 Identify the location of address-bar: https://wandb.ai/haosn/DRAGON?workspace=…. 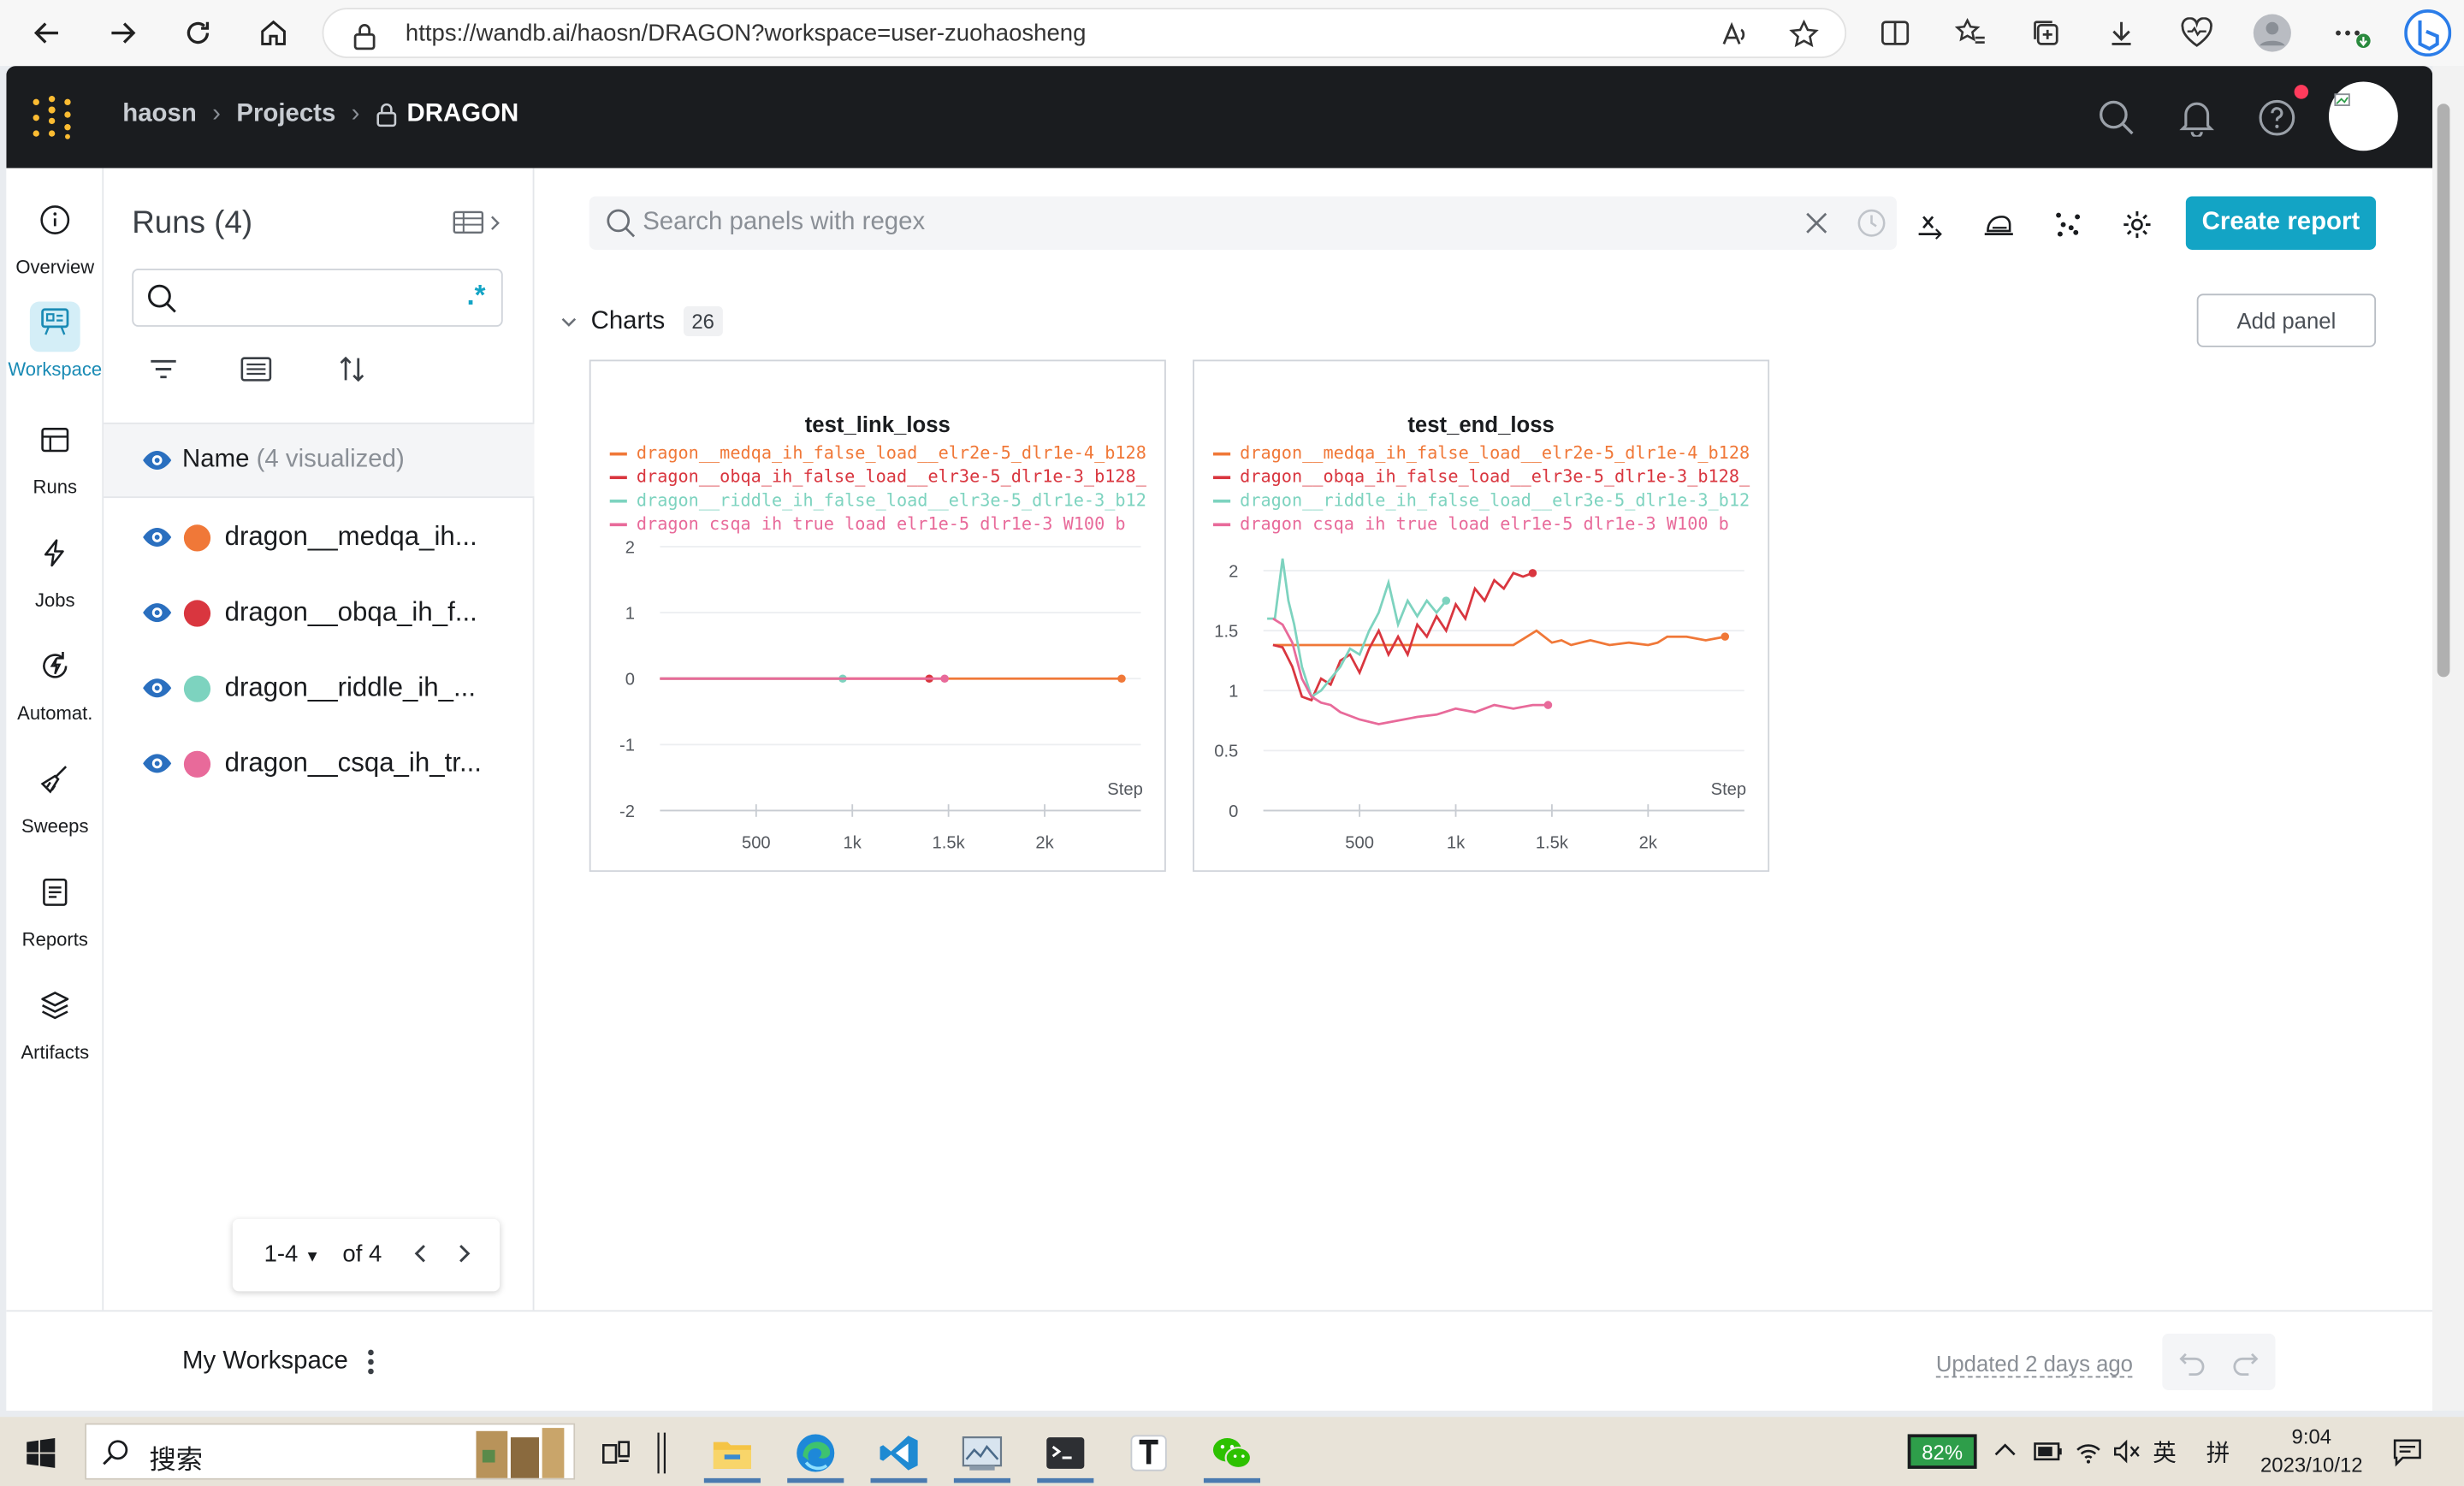
(1084, 33).